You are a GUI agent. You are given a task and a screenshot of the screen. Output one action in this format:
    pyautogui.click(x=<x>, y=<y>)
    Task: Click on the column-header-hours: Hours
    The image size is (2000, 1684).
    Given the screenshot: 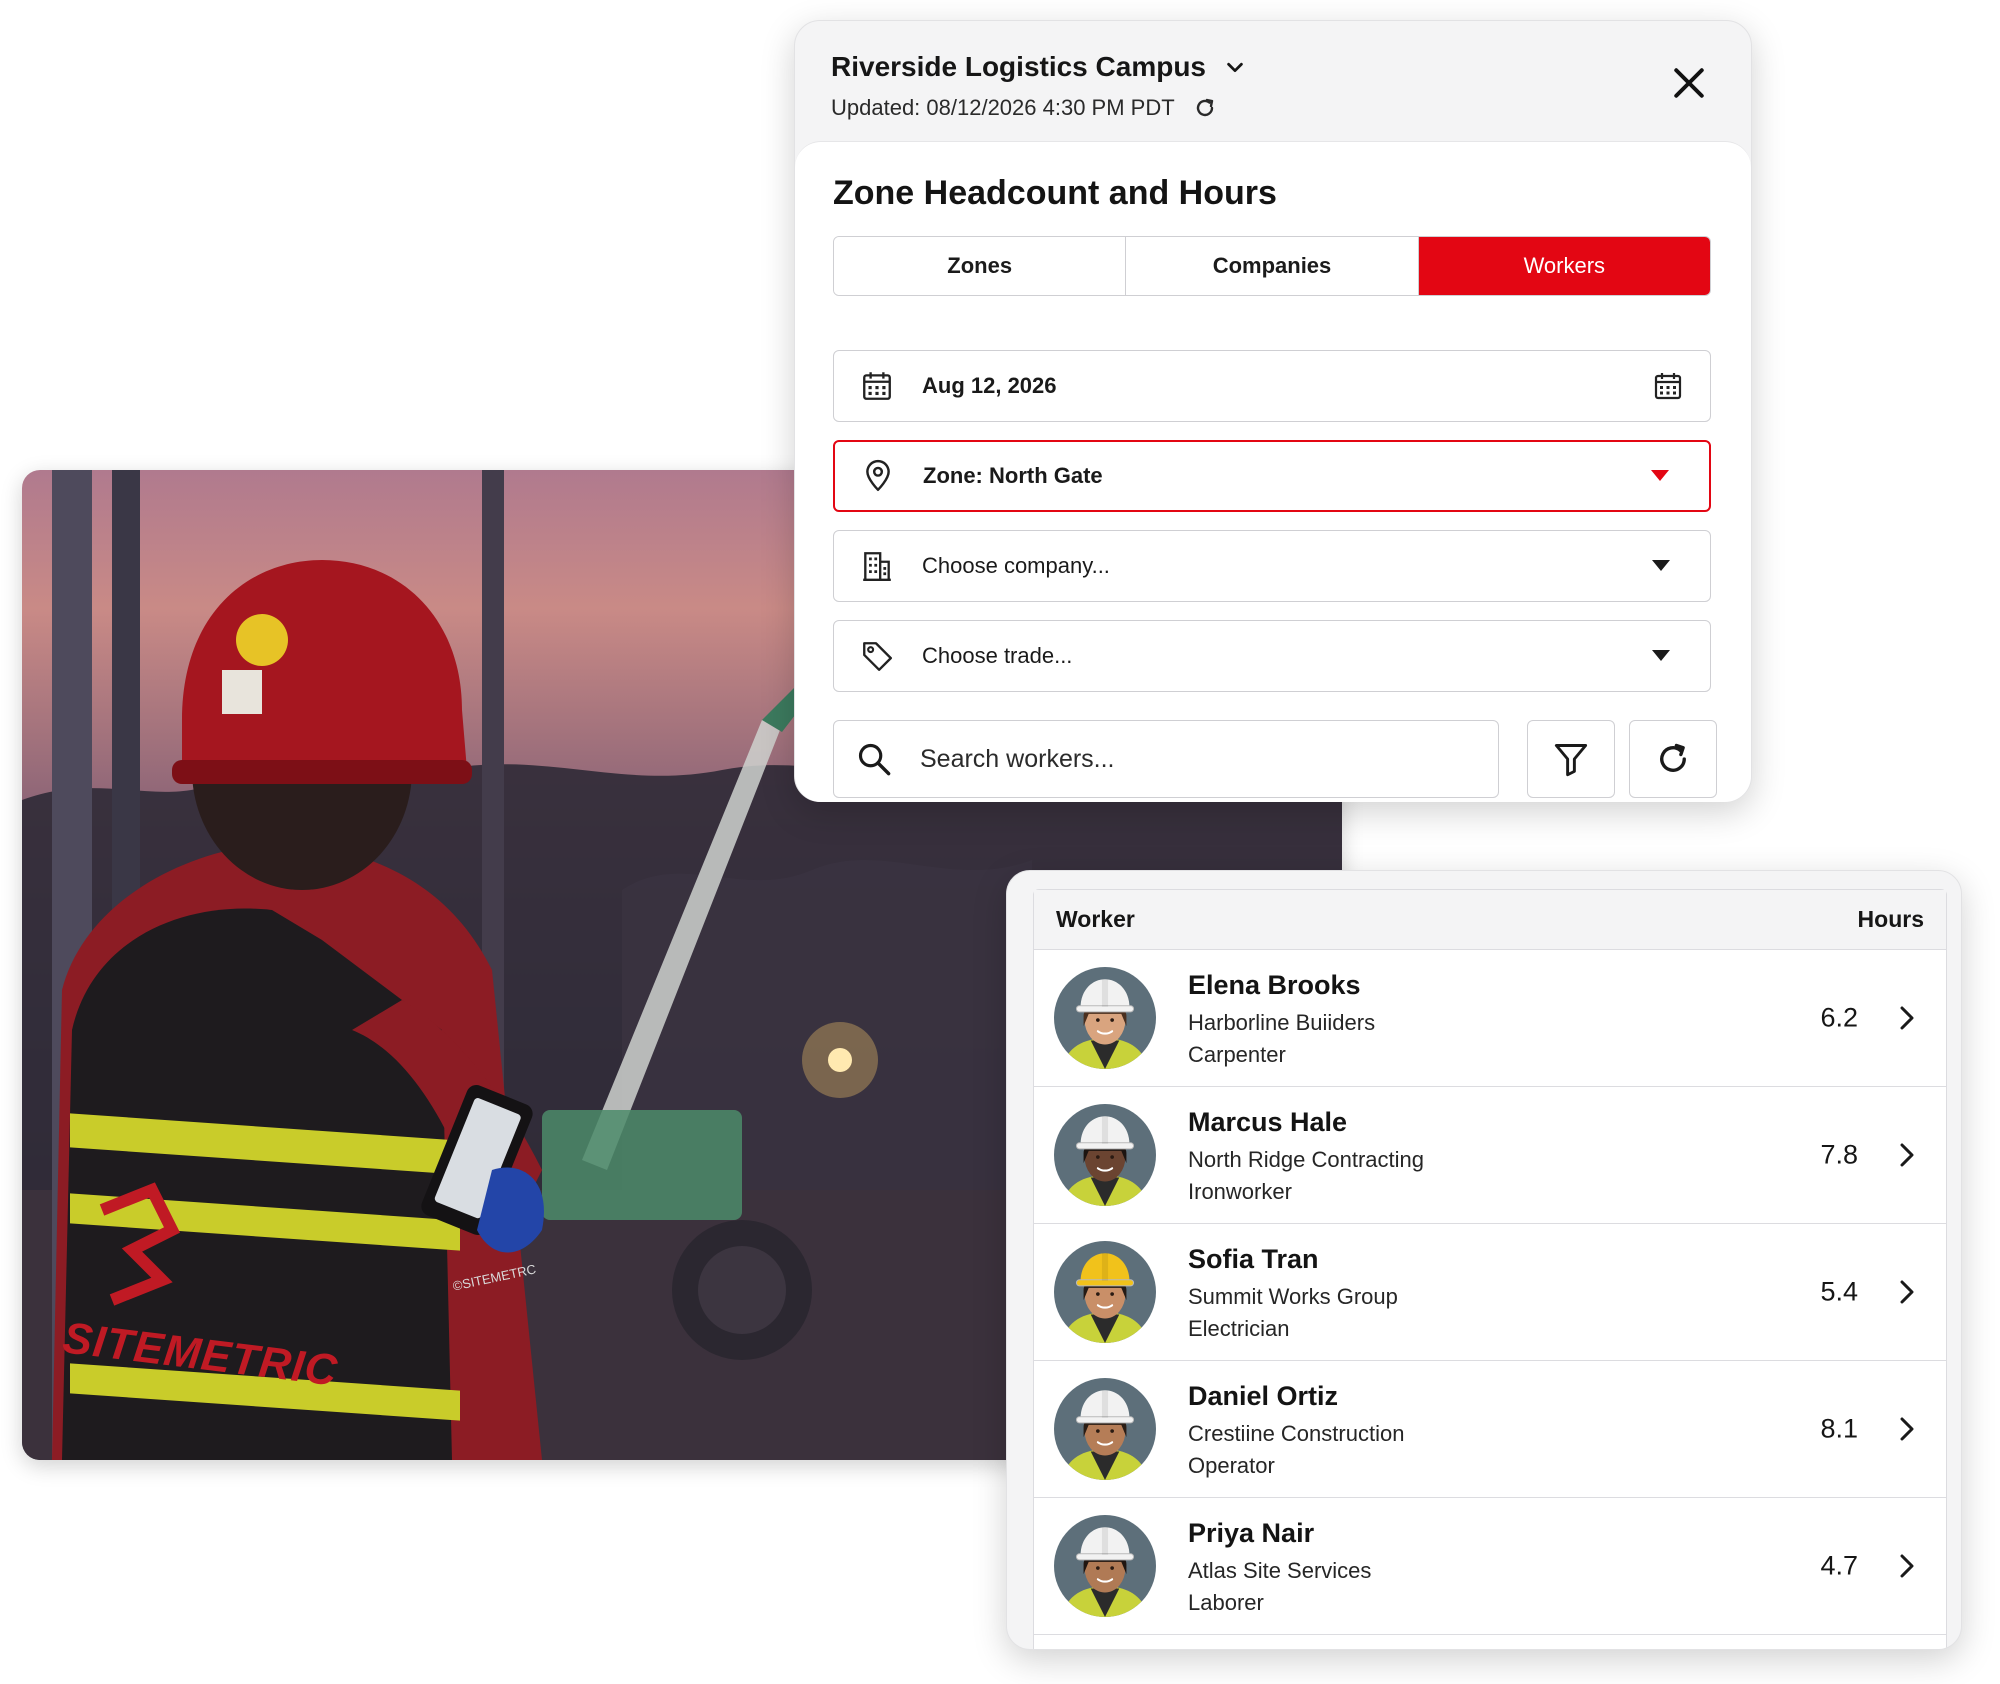 What is the action you would take?
    pyautogui.click(x=1890, y=919)
    